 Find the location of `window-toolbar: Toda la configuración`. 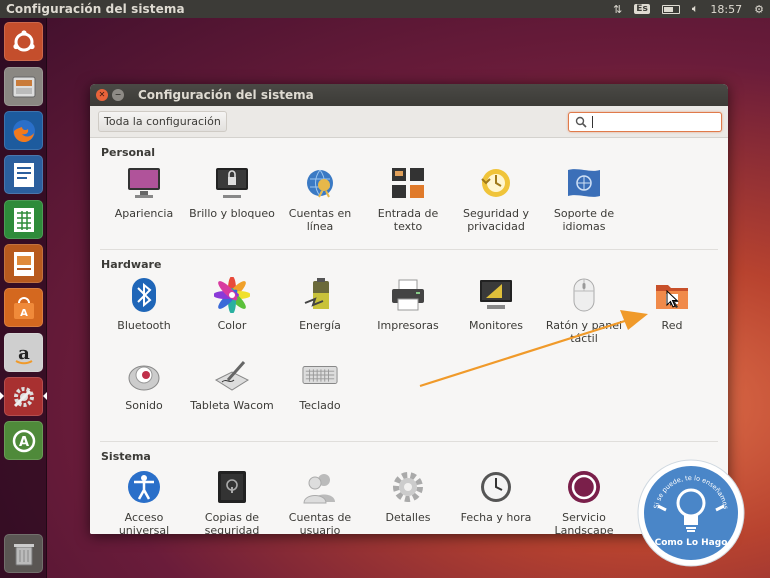

window-toolbar: Toda la configuración is located at coordinates (409, 122).